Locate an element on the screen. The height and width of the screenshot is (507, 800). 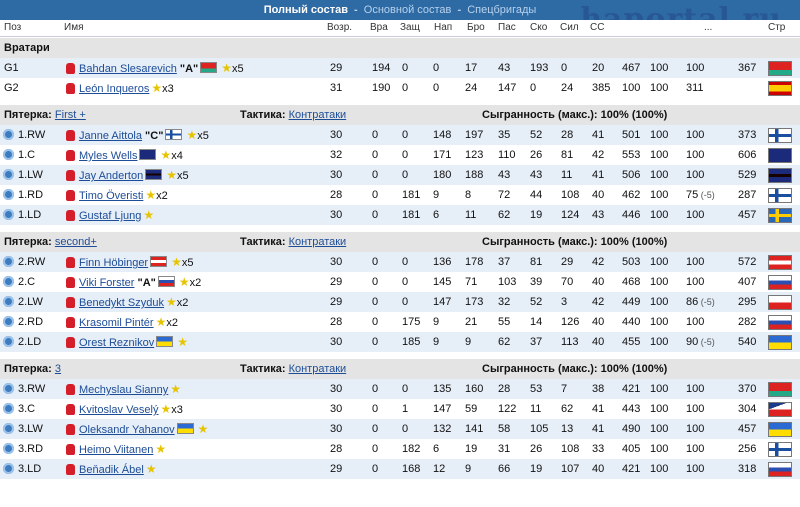
player-name-link: Jay Anderton is located at coordinates (111, 176).